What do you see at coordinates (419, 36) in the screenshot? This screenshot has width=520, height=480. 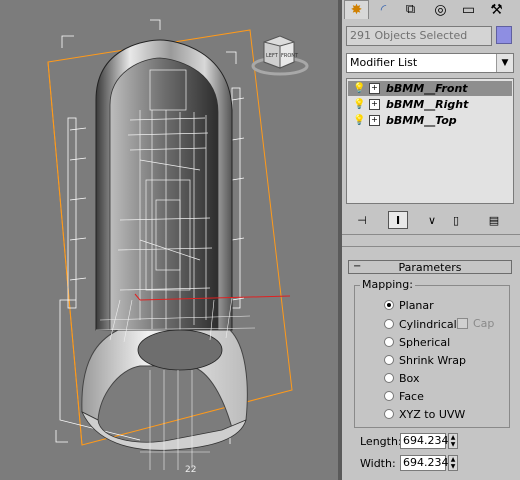 I see `selection-name-field: 291 Objects Selected` at bounding box center [419, 36].